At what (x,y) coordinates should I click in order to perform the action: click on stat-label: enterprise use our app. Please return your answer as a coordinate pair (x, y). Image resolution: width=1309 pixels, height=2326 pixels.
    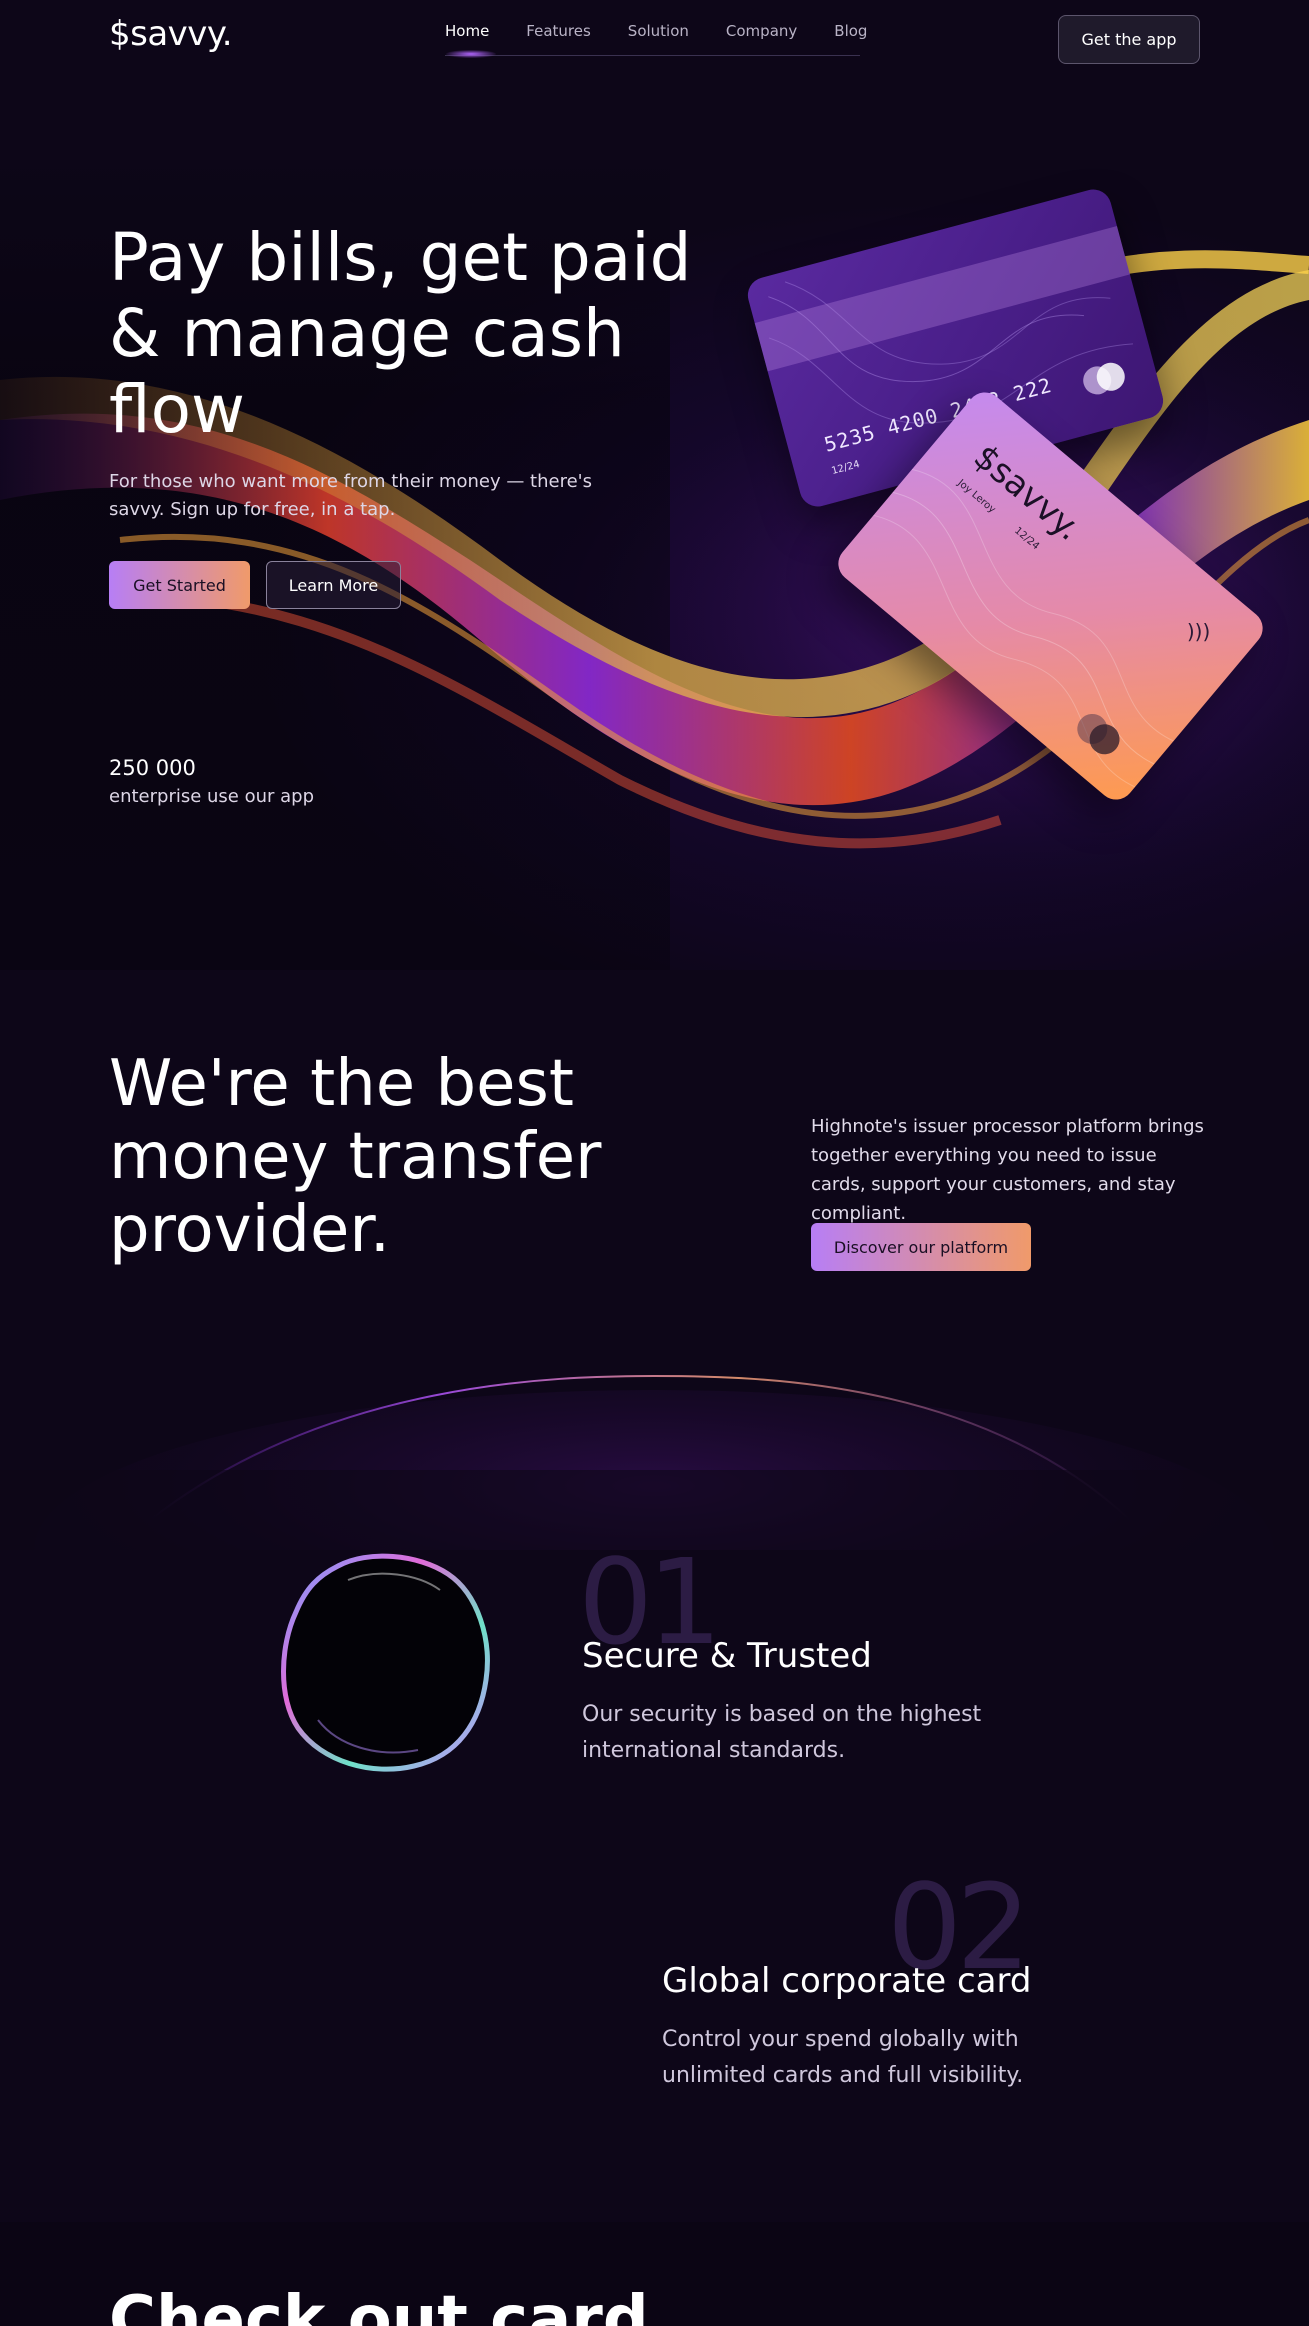
    Looking at the image, I should click on (212, 796).